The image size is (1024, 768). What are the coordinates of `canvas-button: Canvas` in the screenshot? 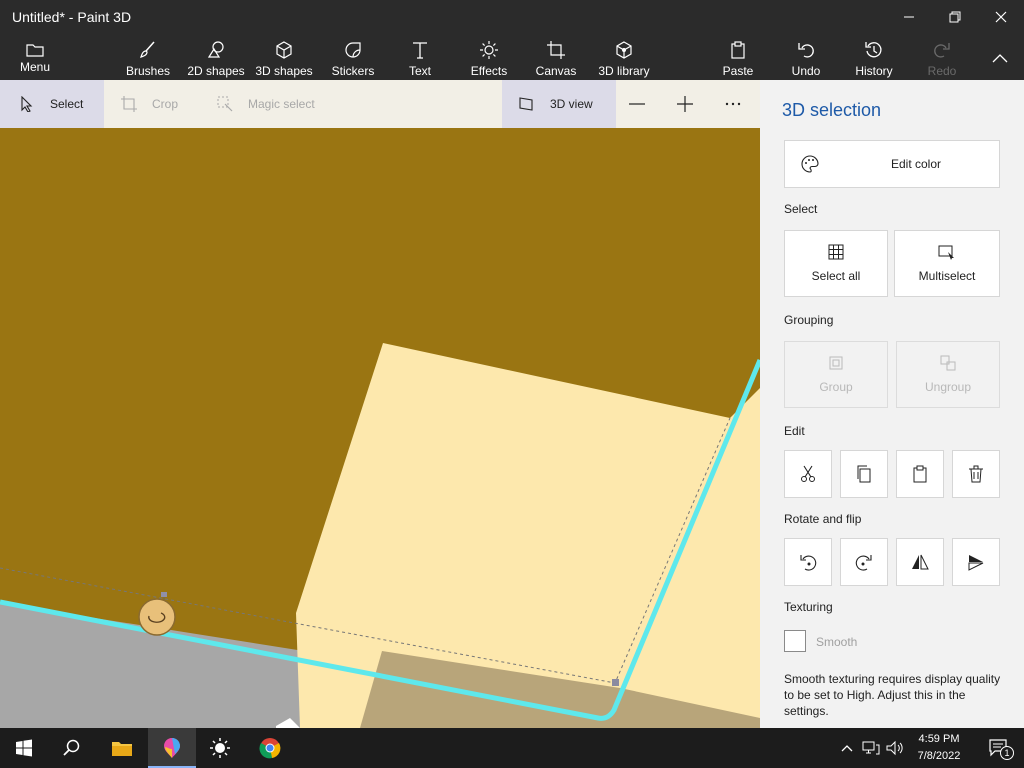 It's located at (556, 57).